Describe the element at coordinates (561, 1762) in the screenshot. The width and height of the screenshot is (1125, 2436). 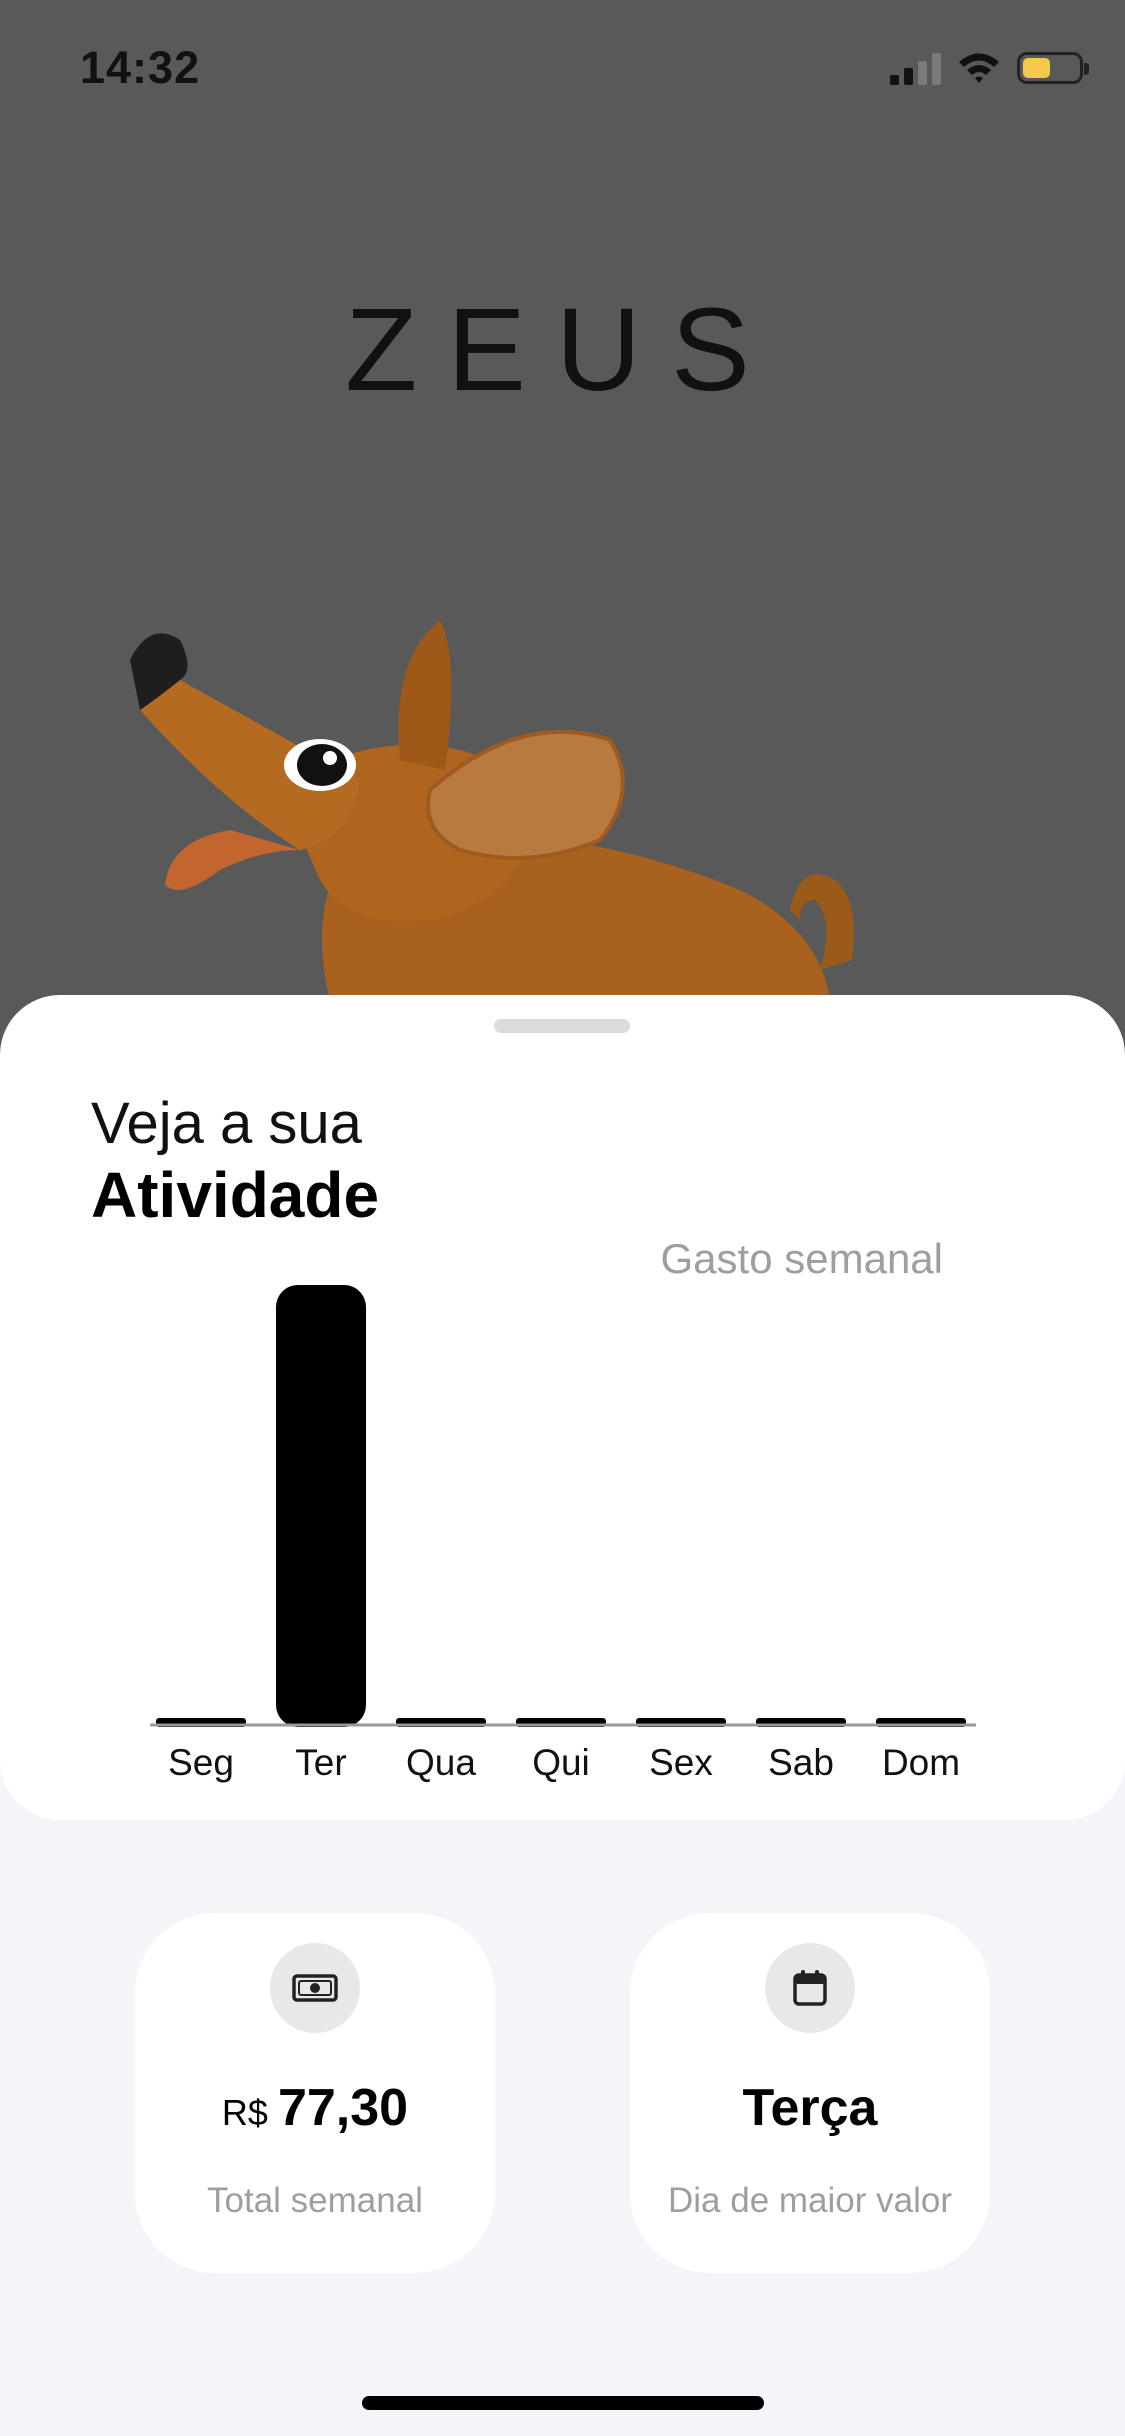
I see `day-label-qui: Qui` at that location.